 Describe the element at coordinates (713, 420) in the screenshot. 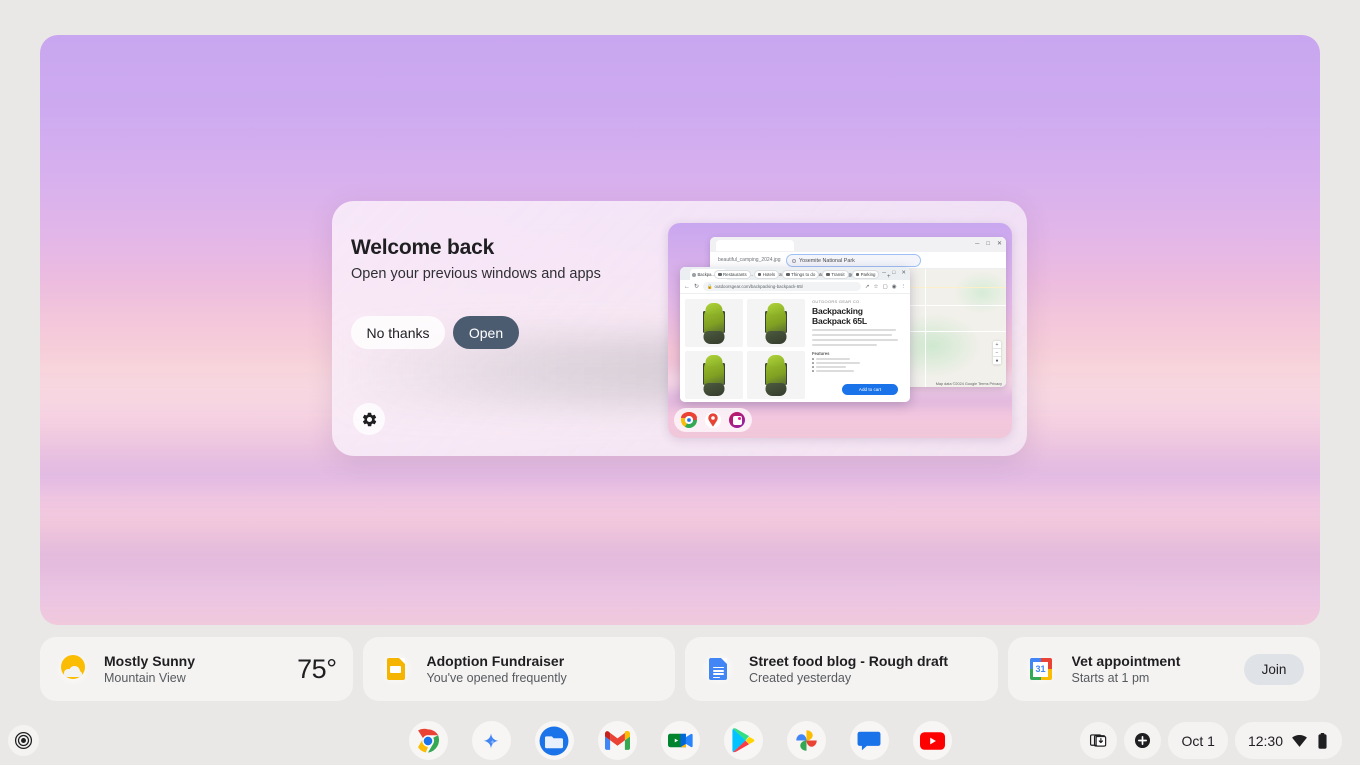

I see `maps-icon` at that location.